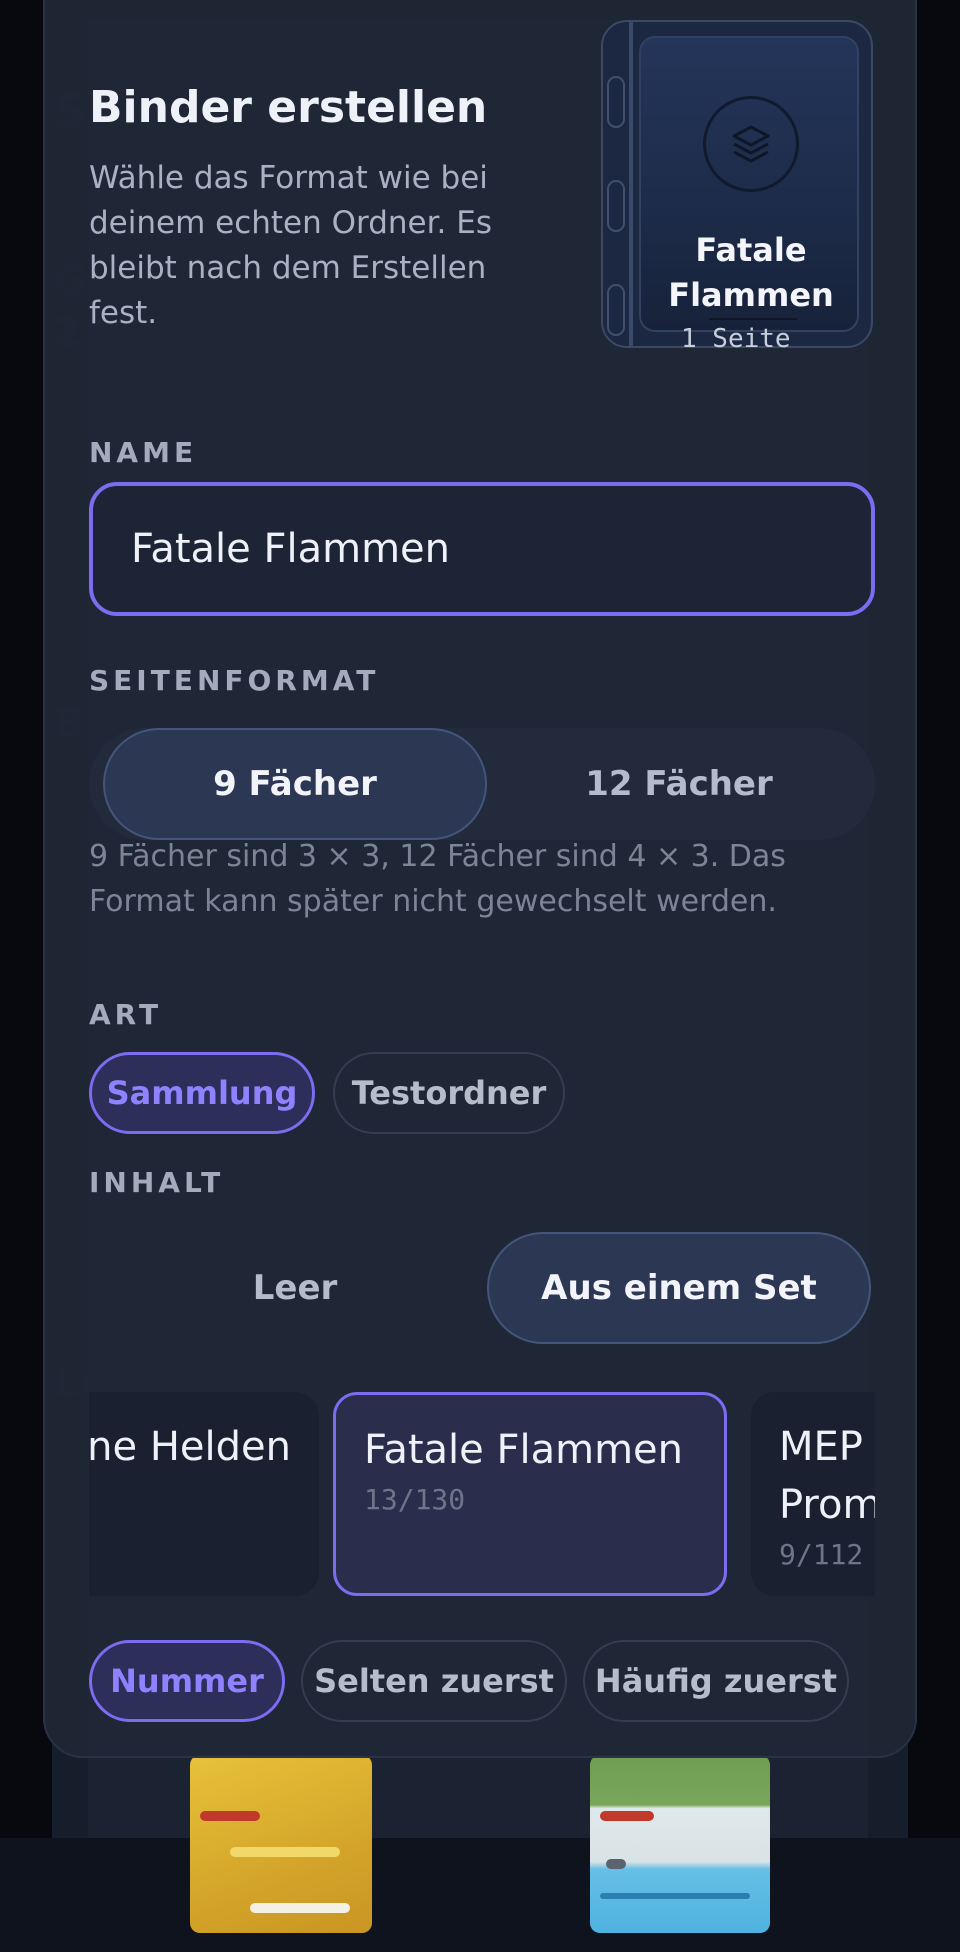 This screenshot has width=960, height=1952. Describe the element at coordinates (295, 1288) in the screenshot. I see `content-empty-button: Leer` at that location.